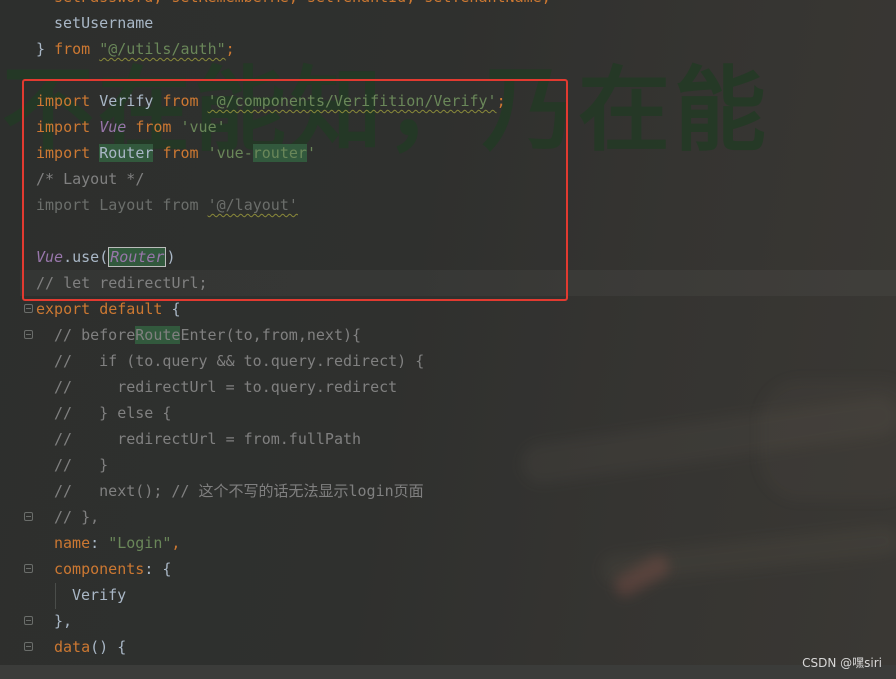  Describe the element at coordinates (63, 621) in the screenshot. I see `code-line-close-brace: },` at that location.